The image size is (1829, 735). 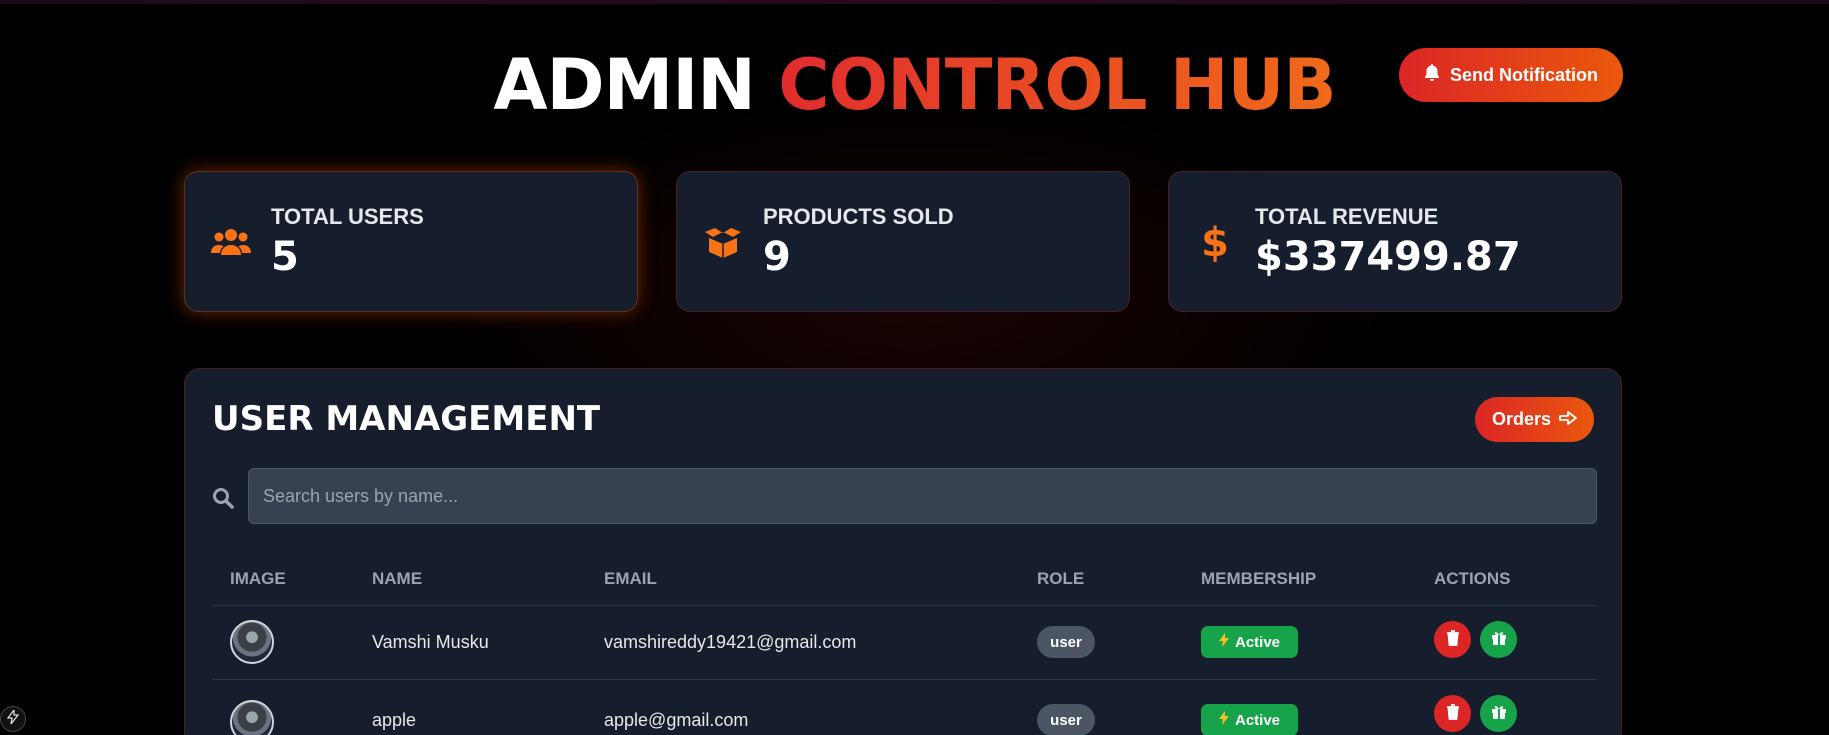 What do you see at coordinates (1568, 419) in the screenshot?
I see `arrow-right-icon` at bounding box center [1568, 419].